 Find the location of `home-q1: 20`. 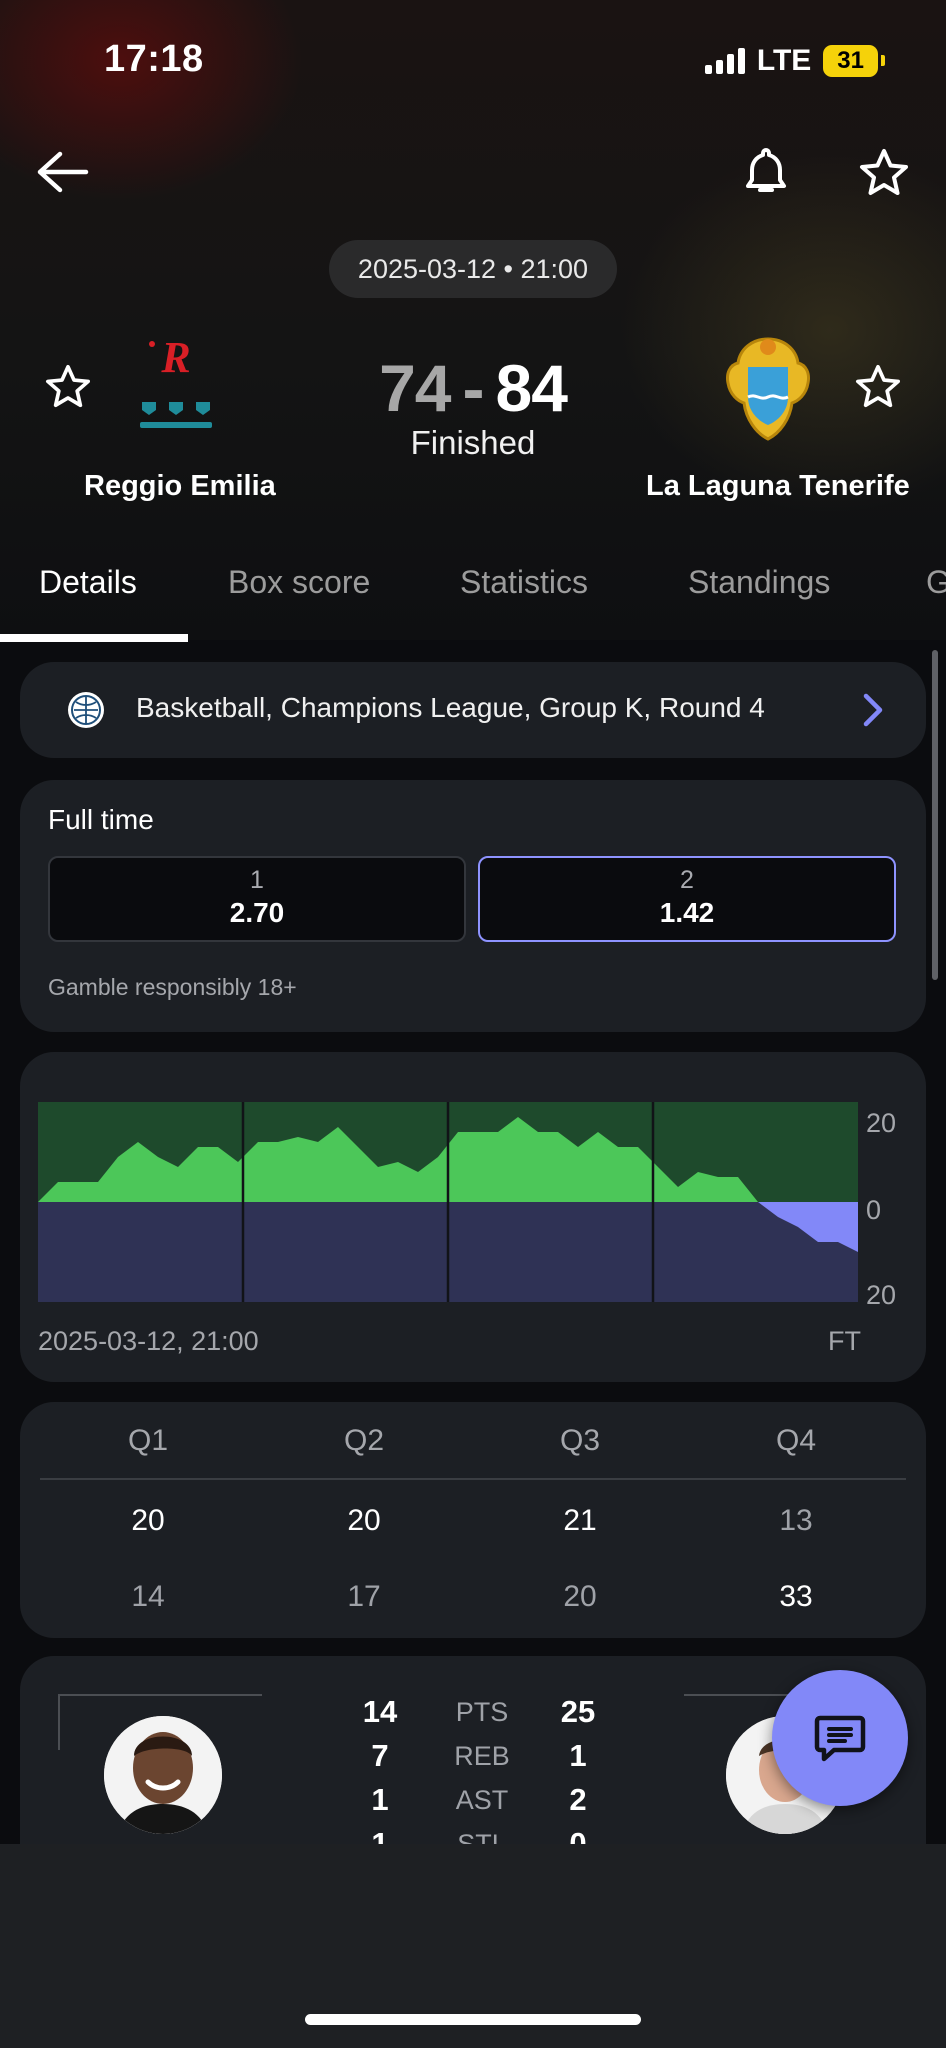

home-q1: 20 is located at coordinates (148, 1520).